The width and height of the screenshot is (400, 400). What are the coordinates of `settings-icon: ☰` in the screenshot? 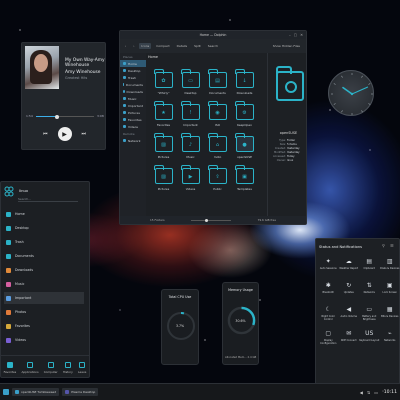 It's located at (392, 245).